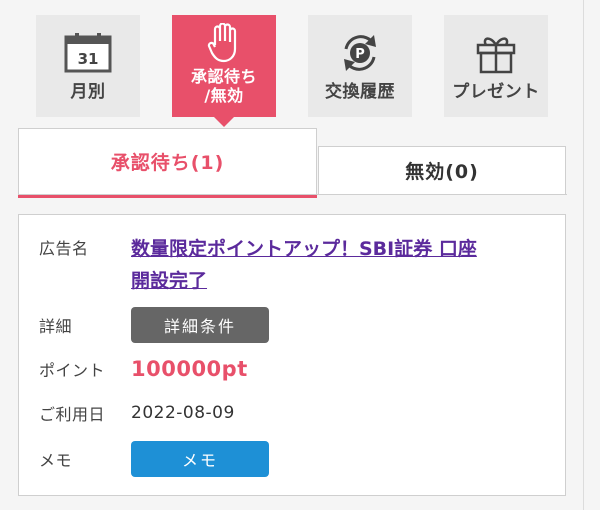  I want to click on points-label: ポイント, so click(72, 370).